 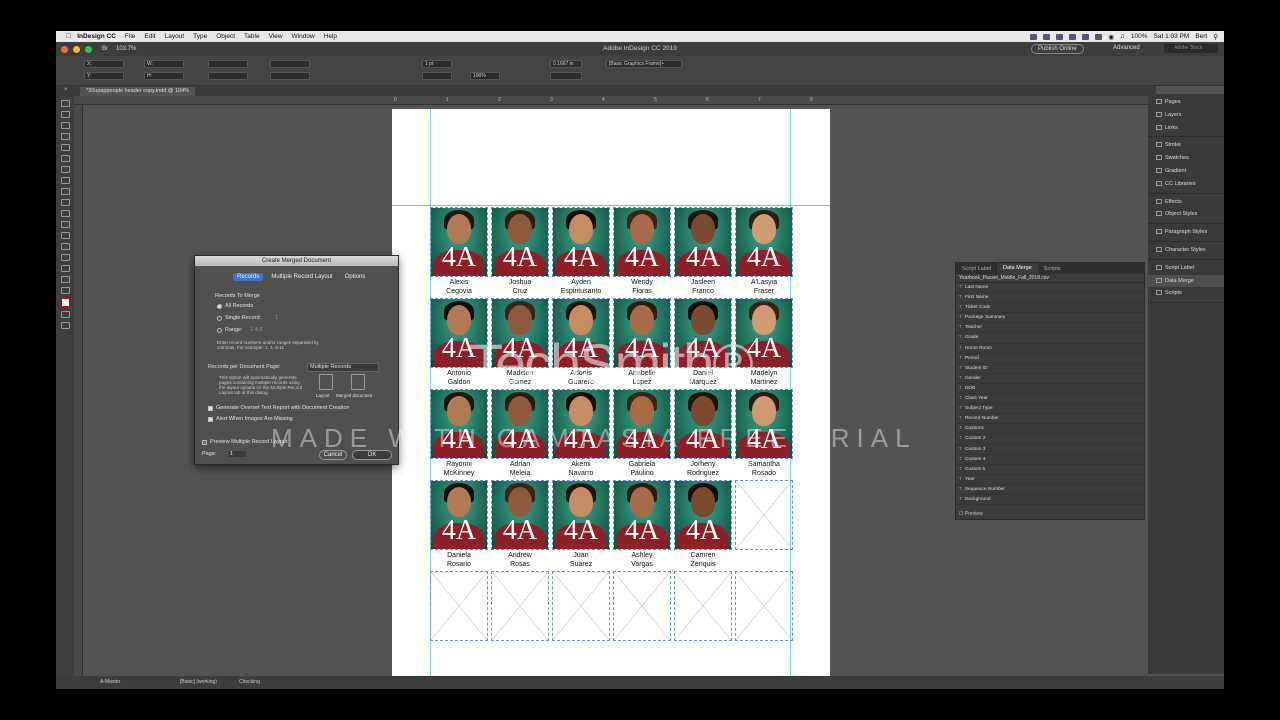 What do you see at coordinates (256, 330) in the screenshot?
I see `range-input: 1-4,6` at bounding box center [256, 330].